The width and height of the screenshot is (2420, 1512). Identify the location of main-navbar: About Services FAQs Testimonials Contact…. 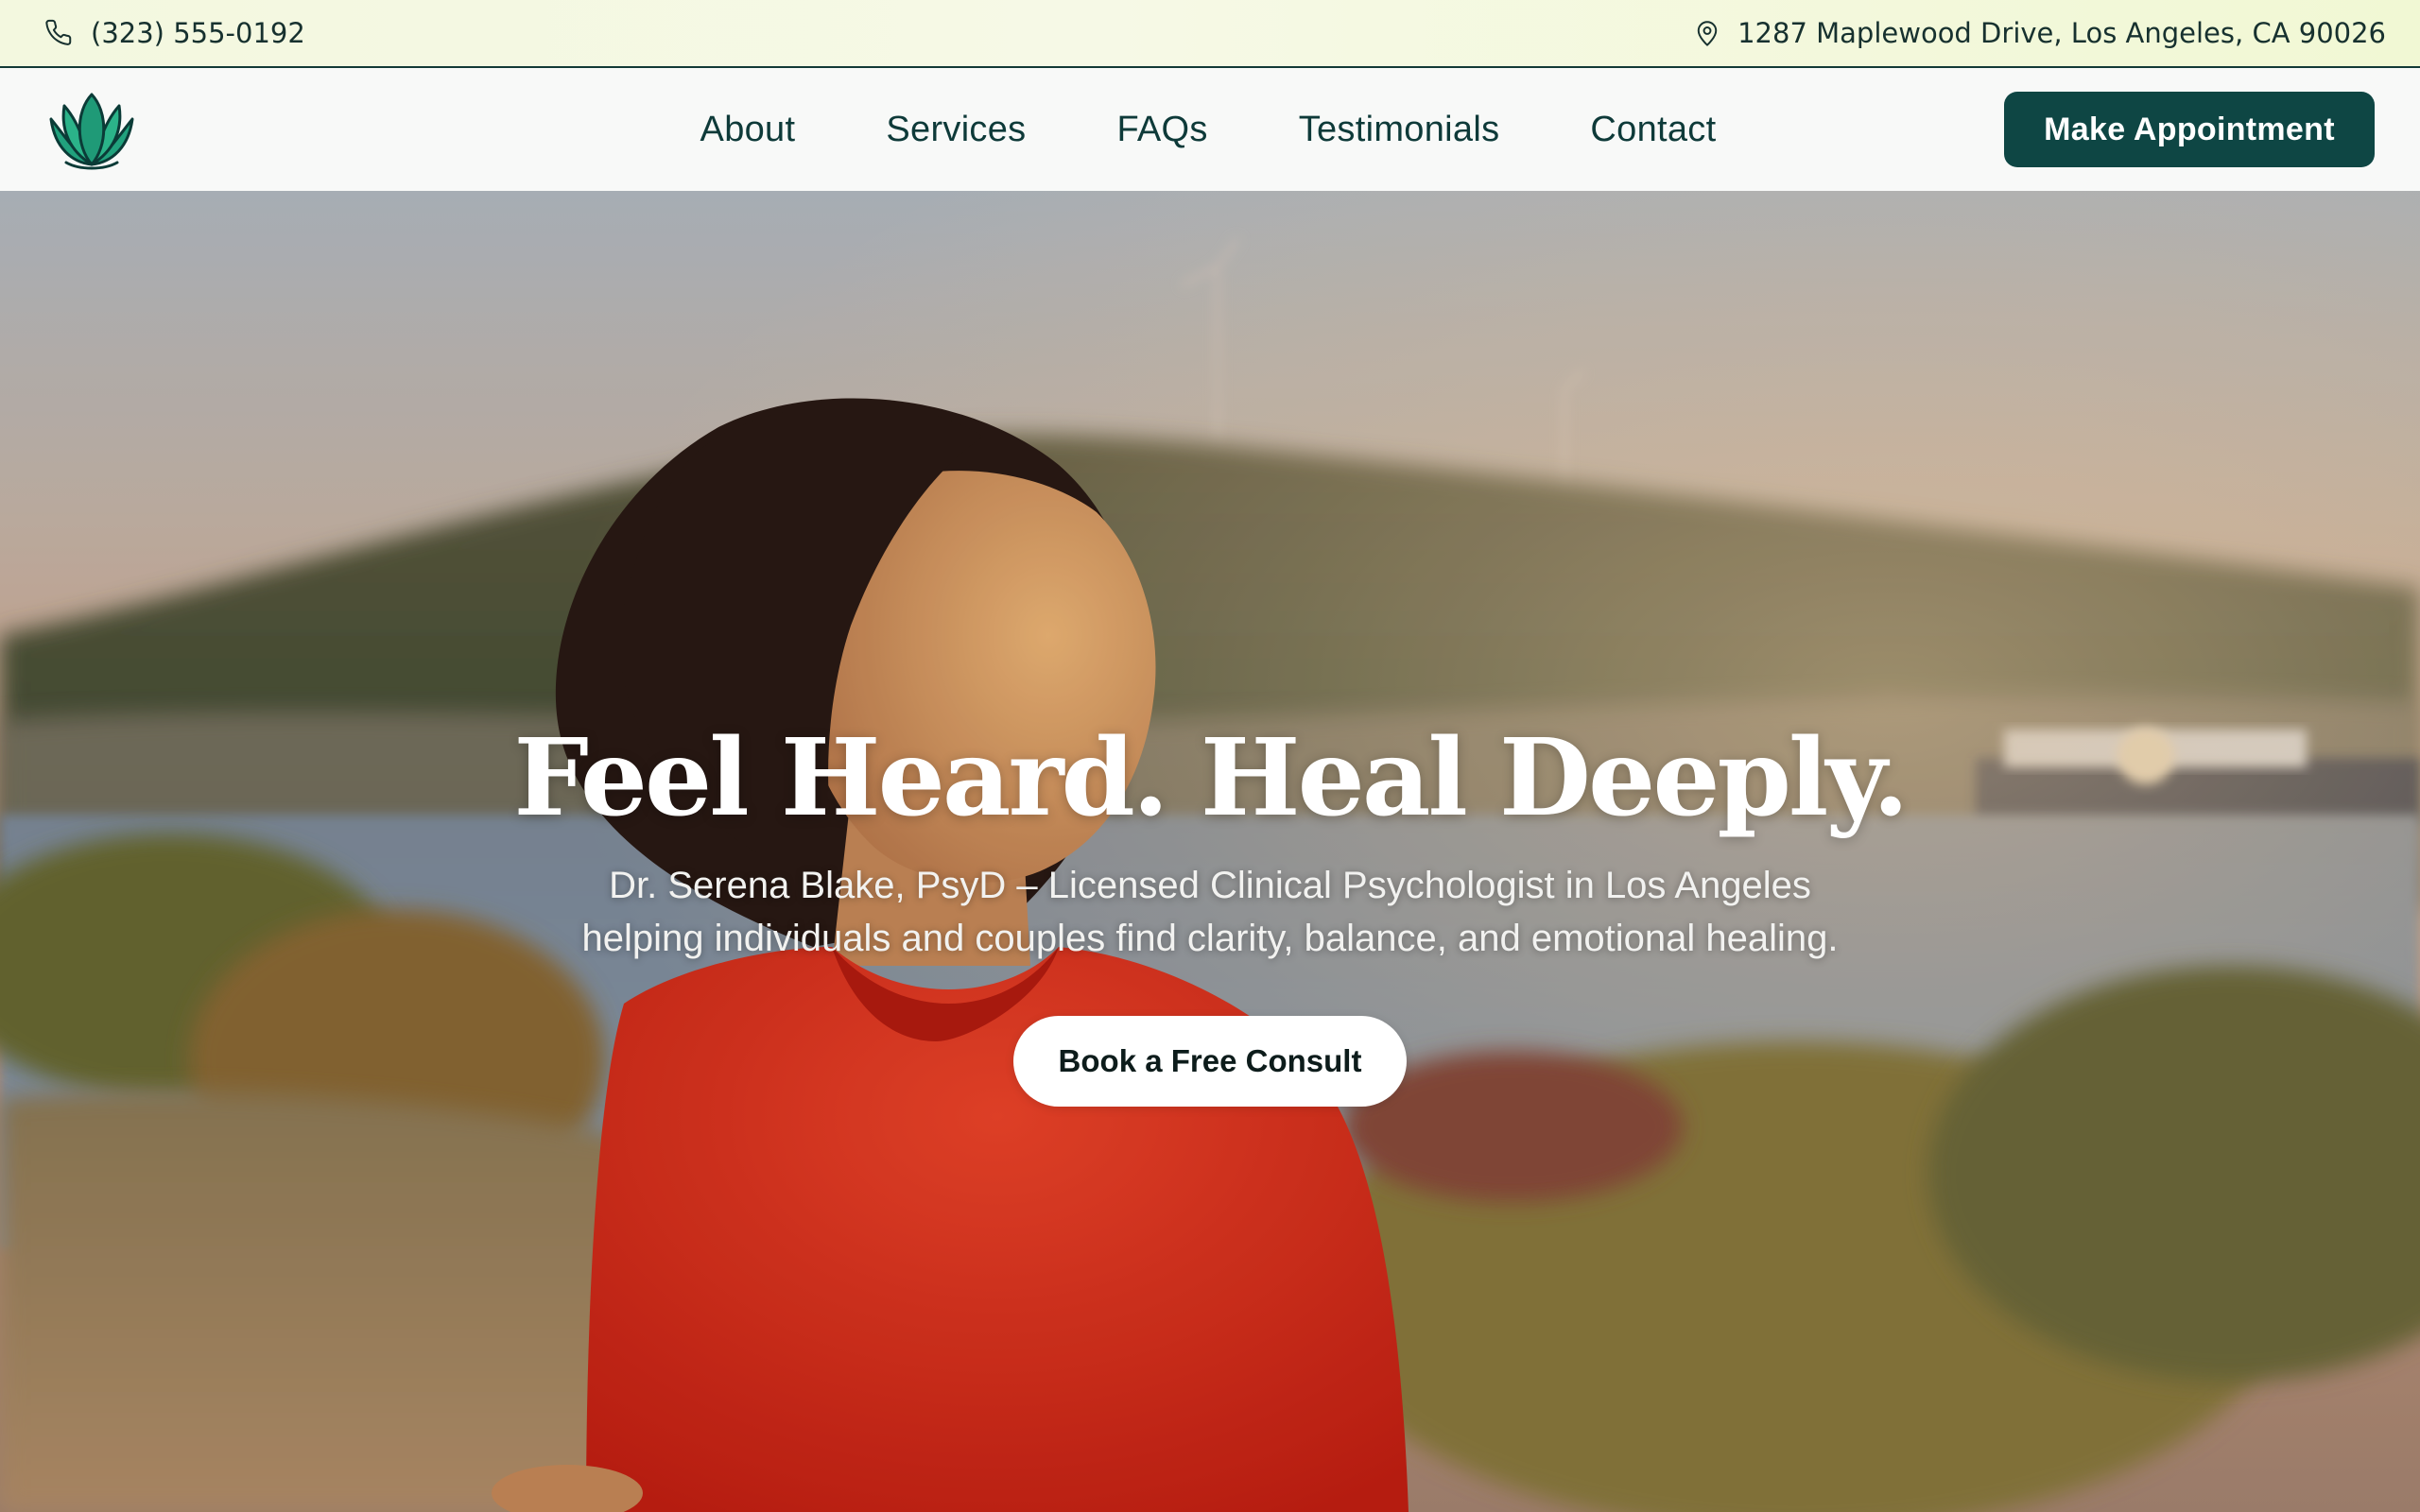
(1210, 129).